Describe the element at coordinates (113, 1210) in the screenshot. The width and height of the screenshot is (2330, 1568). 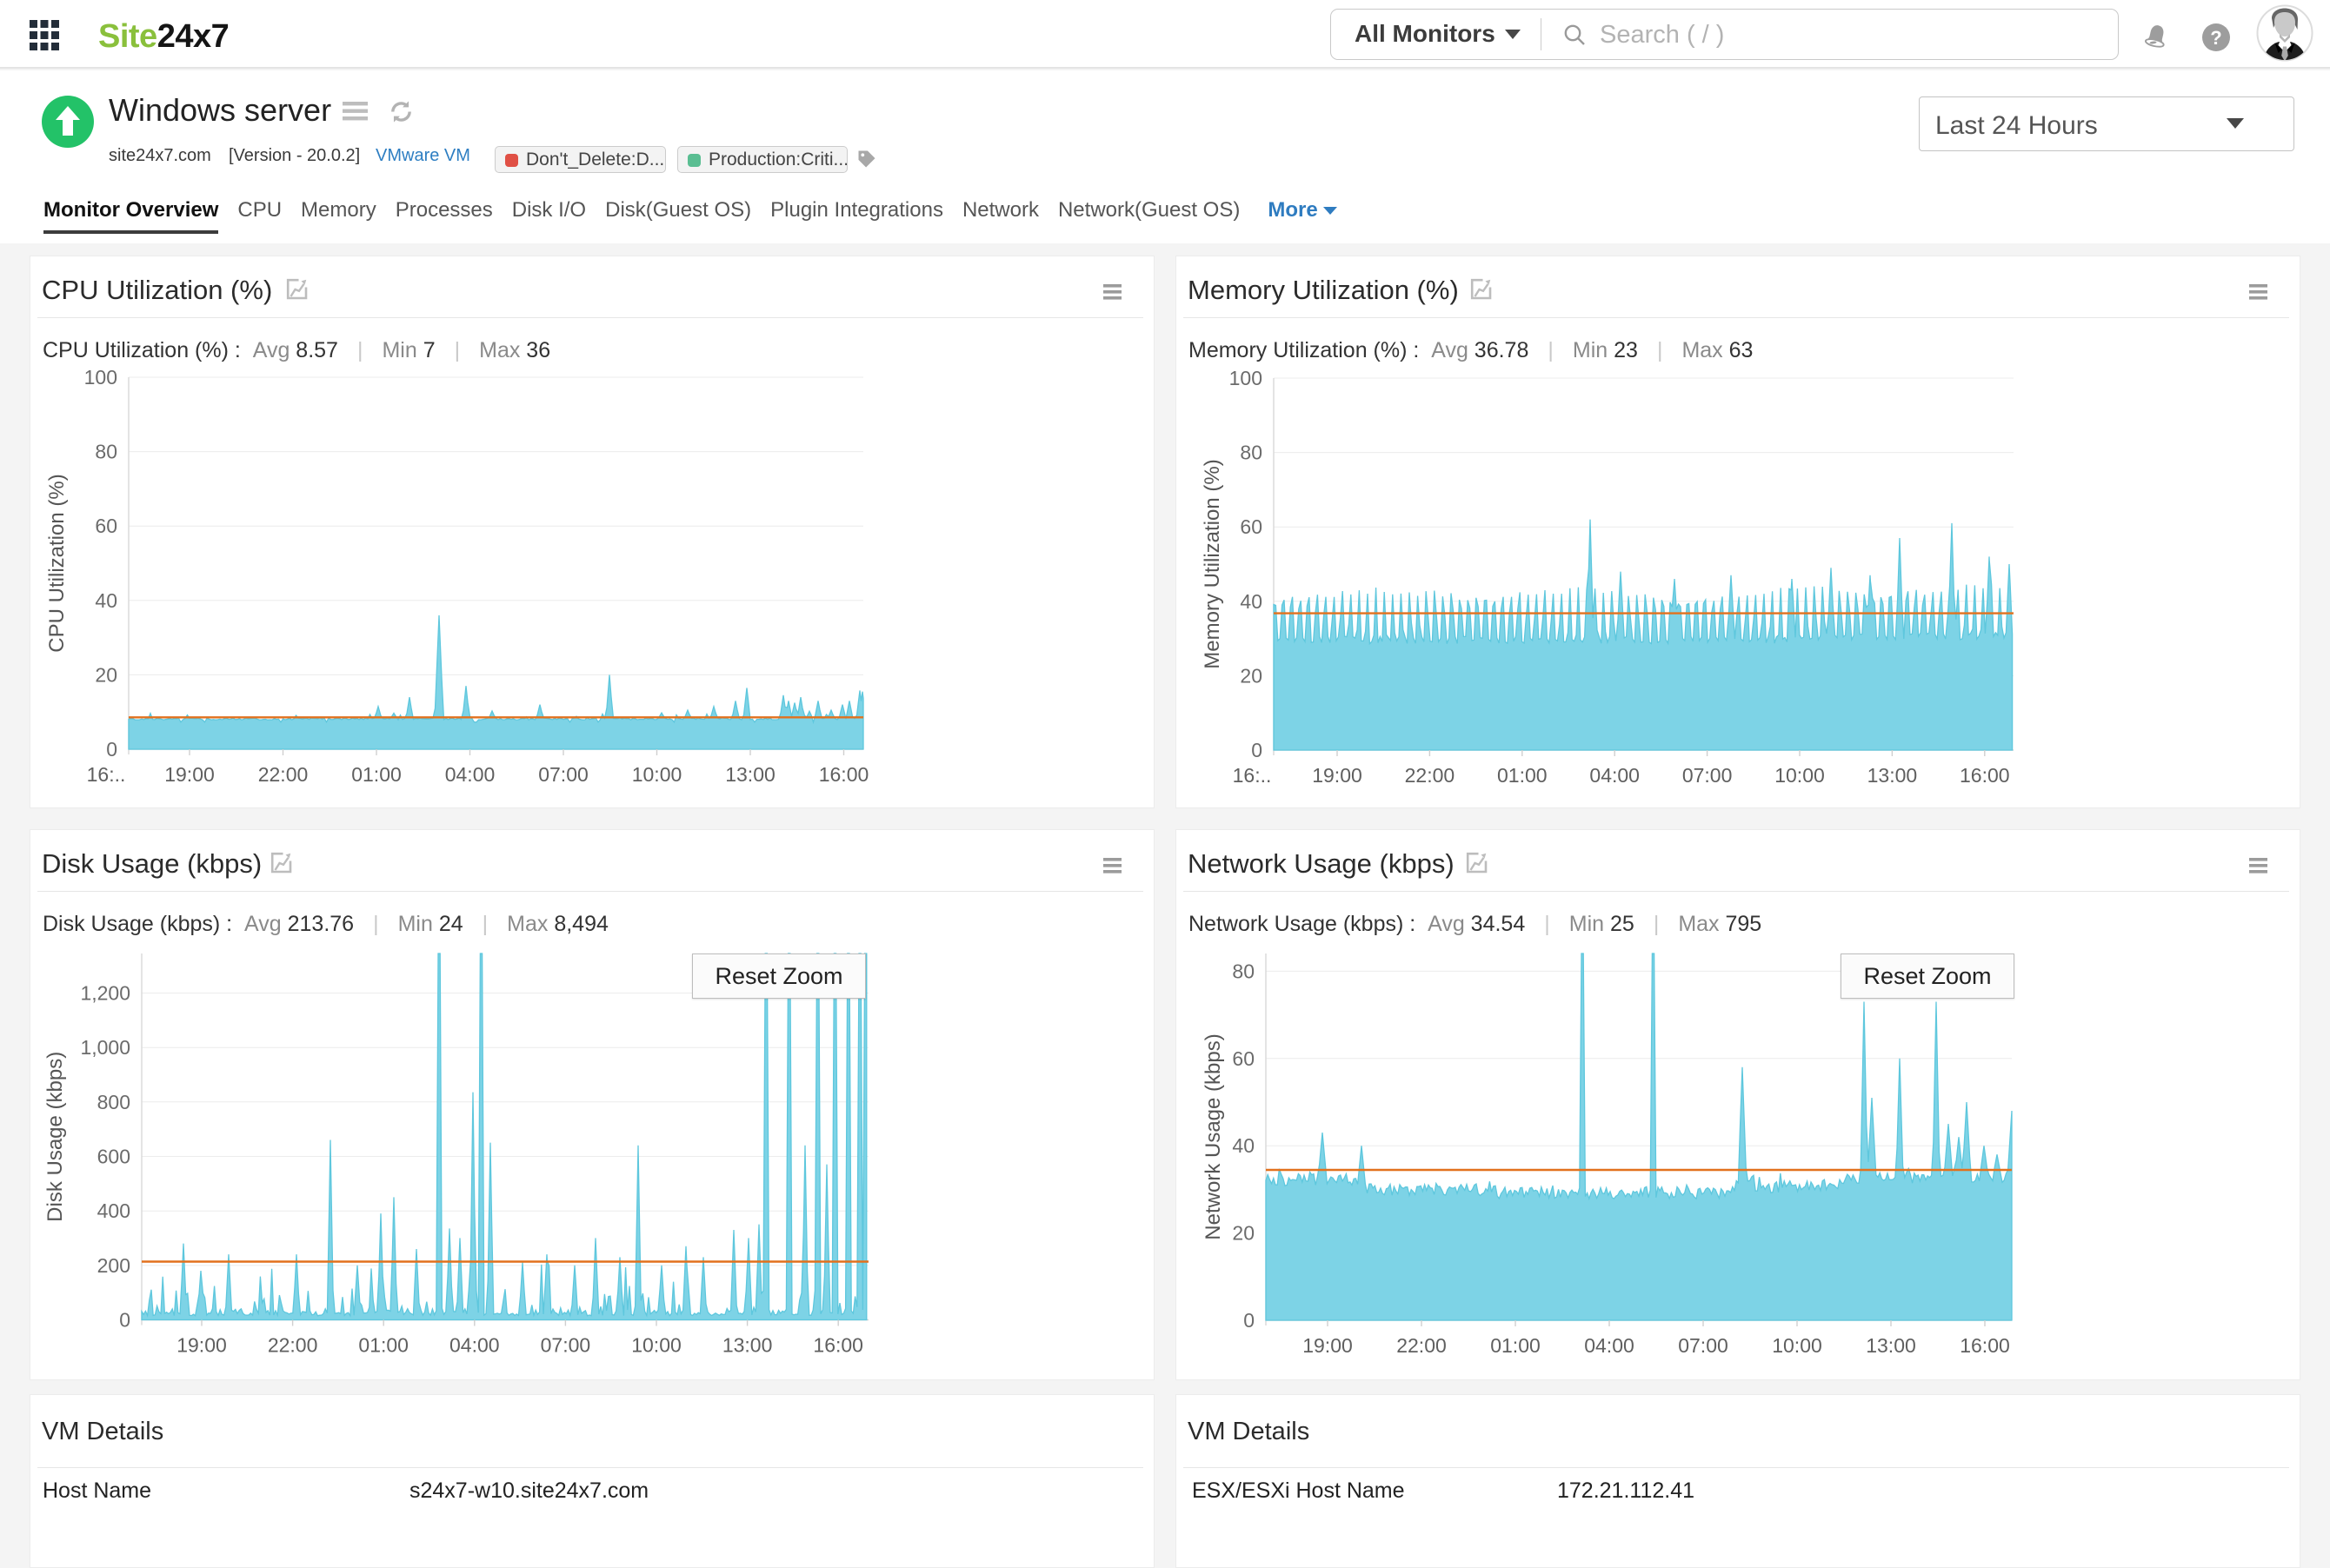
I see `svg-text: 400` at that location.